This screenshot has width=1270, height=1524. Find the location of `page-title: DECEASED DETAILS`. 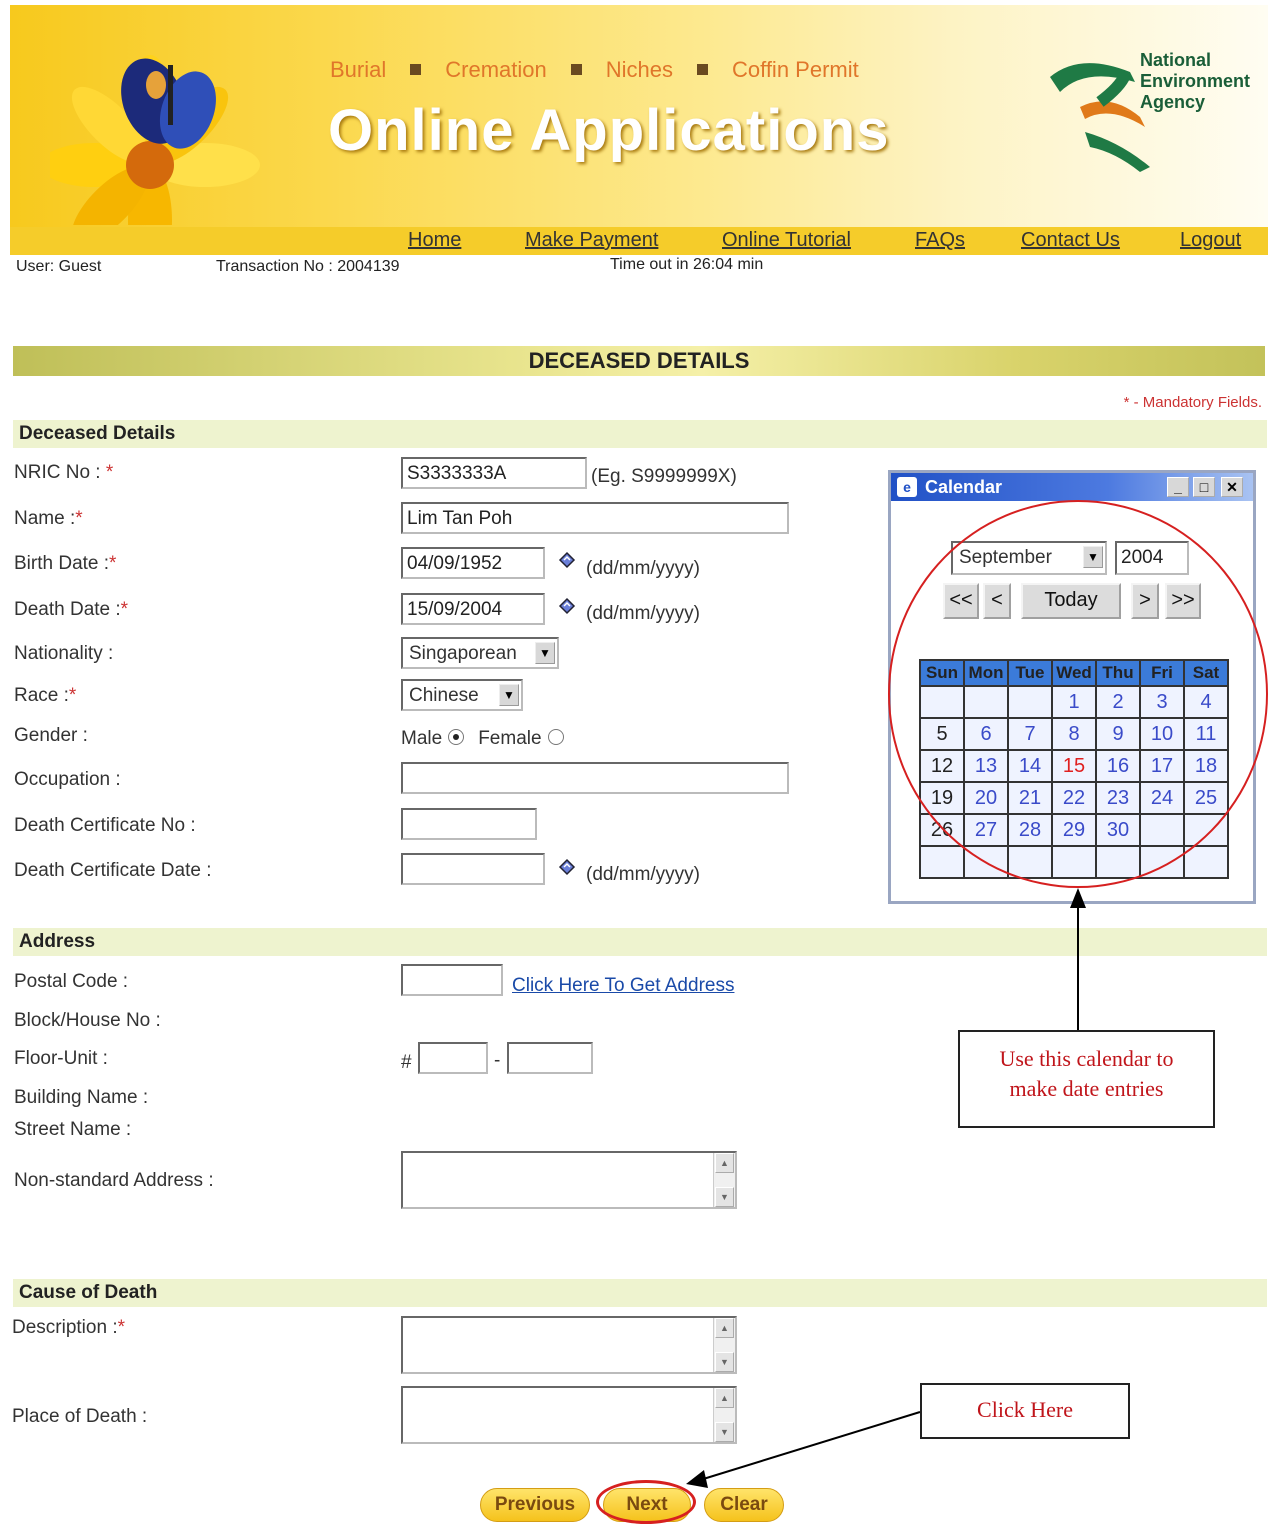

page-title: DECEASED DETAILS is located at coordinates (639, 361).